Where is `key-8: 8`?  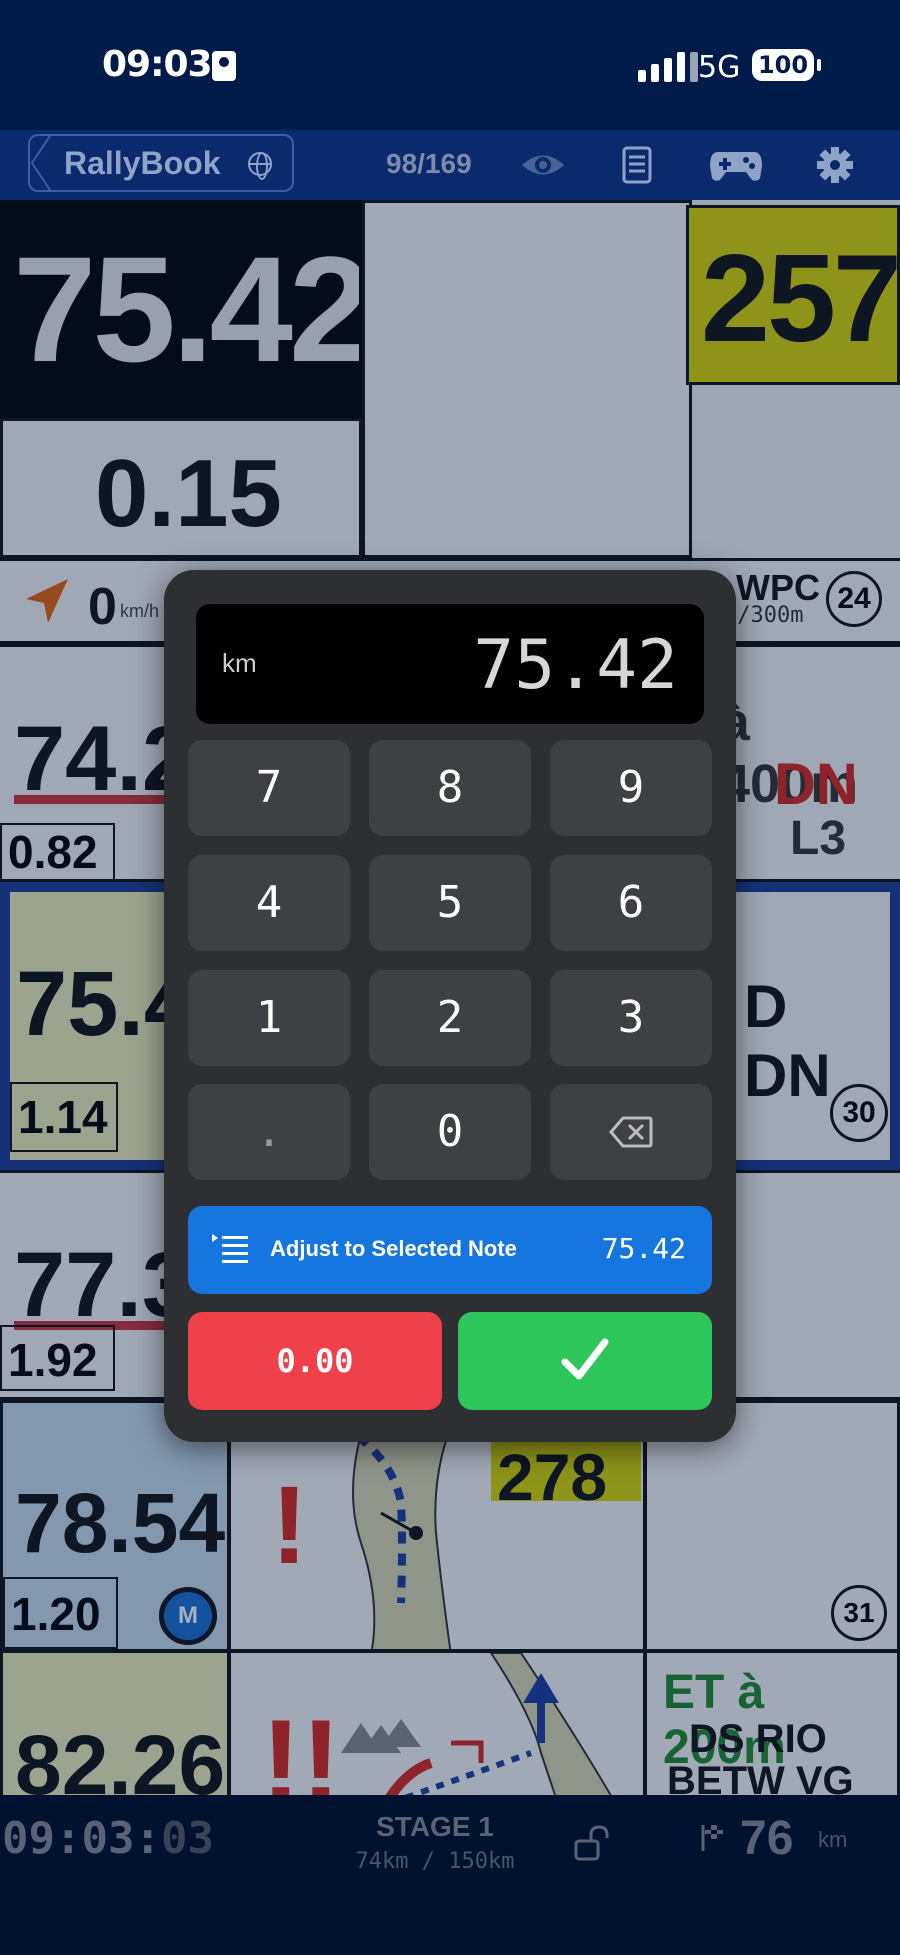
key-8: 8 is located at coordinates (450, 788).